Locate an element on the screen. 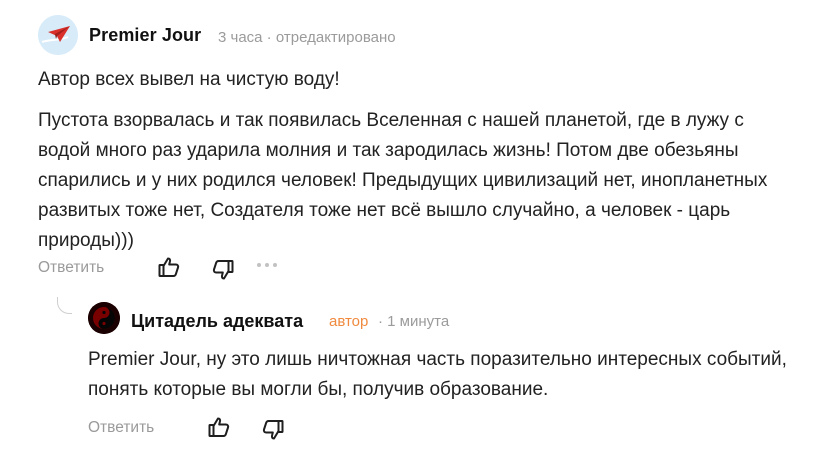 The height and width of the screenshot is (456, 835). comment-paragraph: Автор всех вывел на чистую воду! is located at coordinates (189, 79).